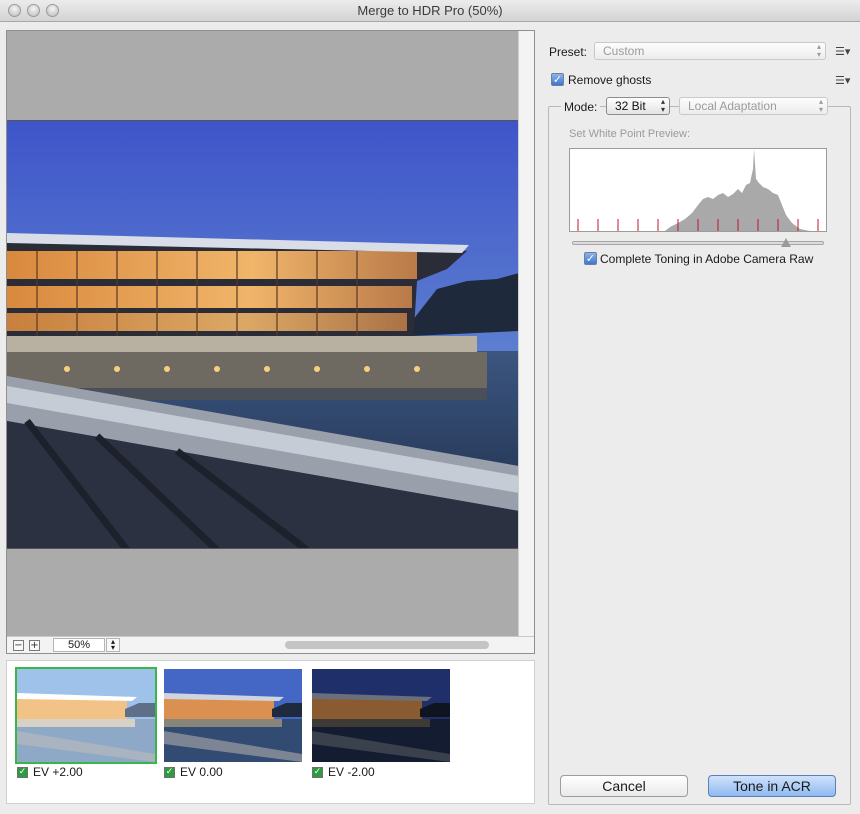  What do you see at coordinates (270, 644) in the screenshot?
I see `preview-status-bar: − + 50% ▴ ▾` at bounding box center [270, 644].